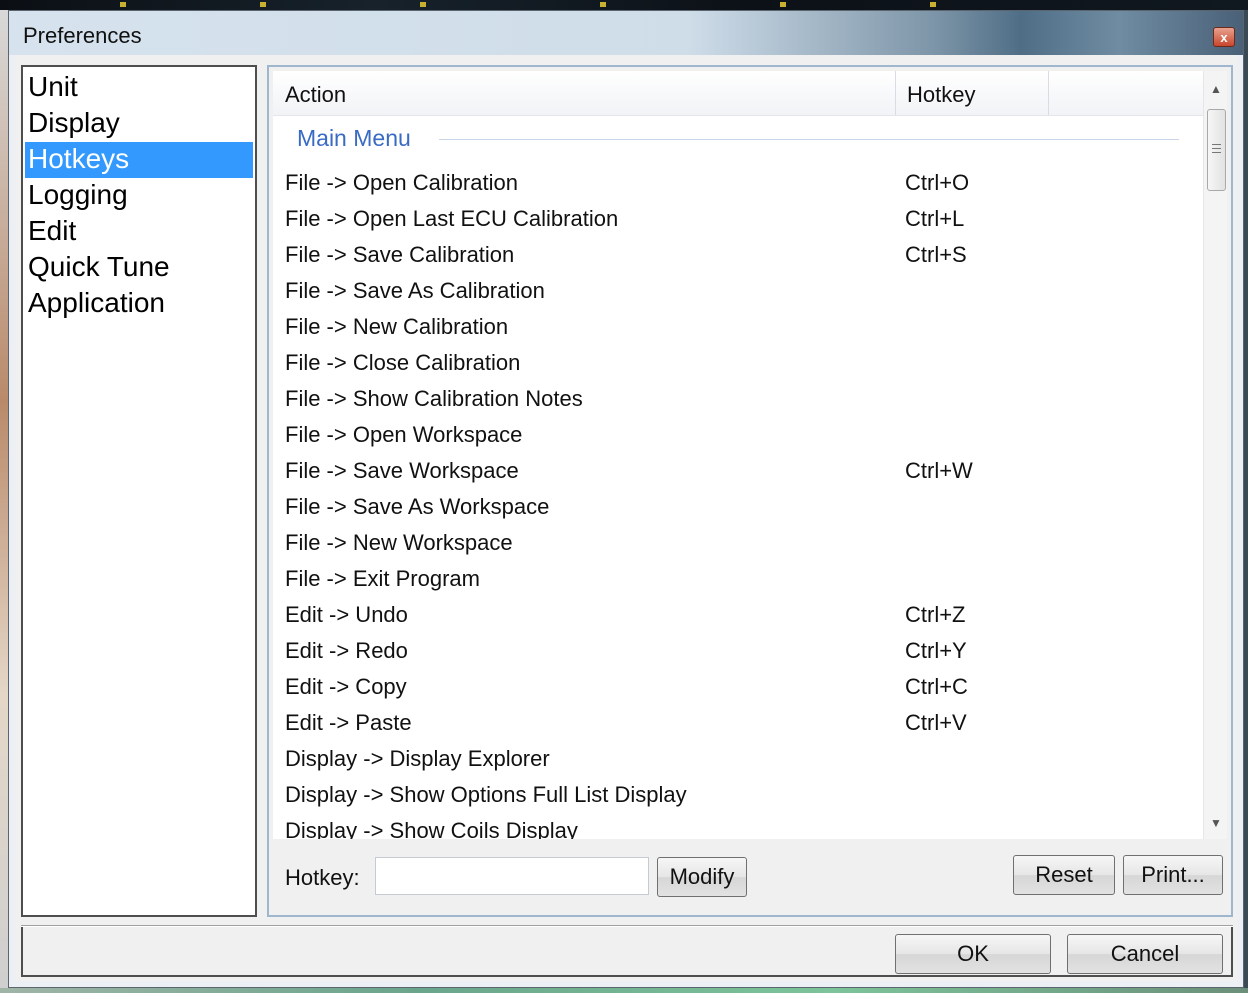 The image size is (1248, 993). Describe the element at coordinates (82, 35) in the screenshot. I see `window-title: Preferences` at that location.